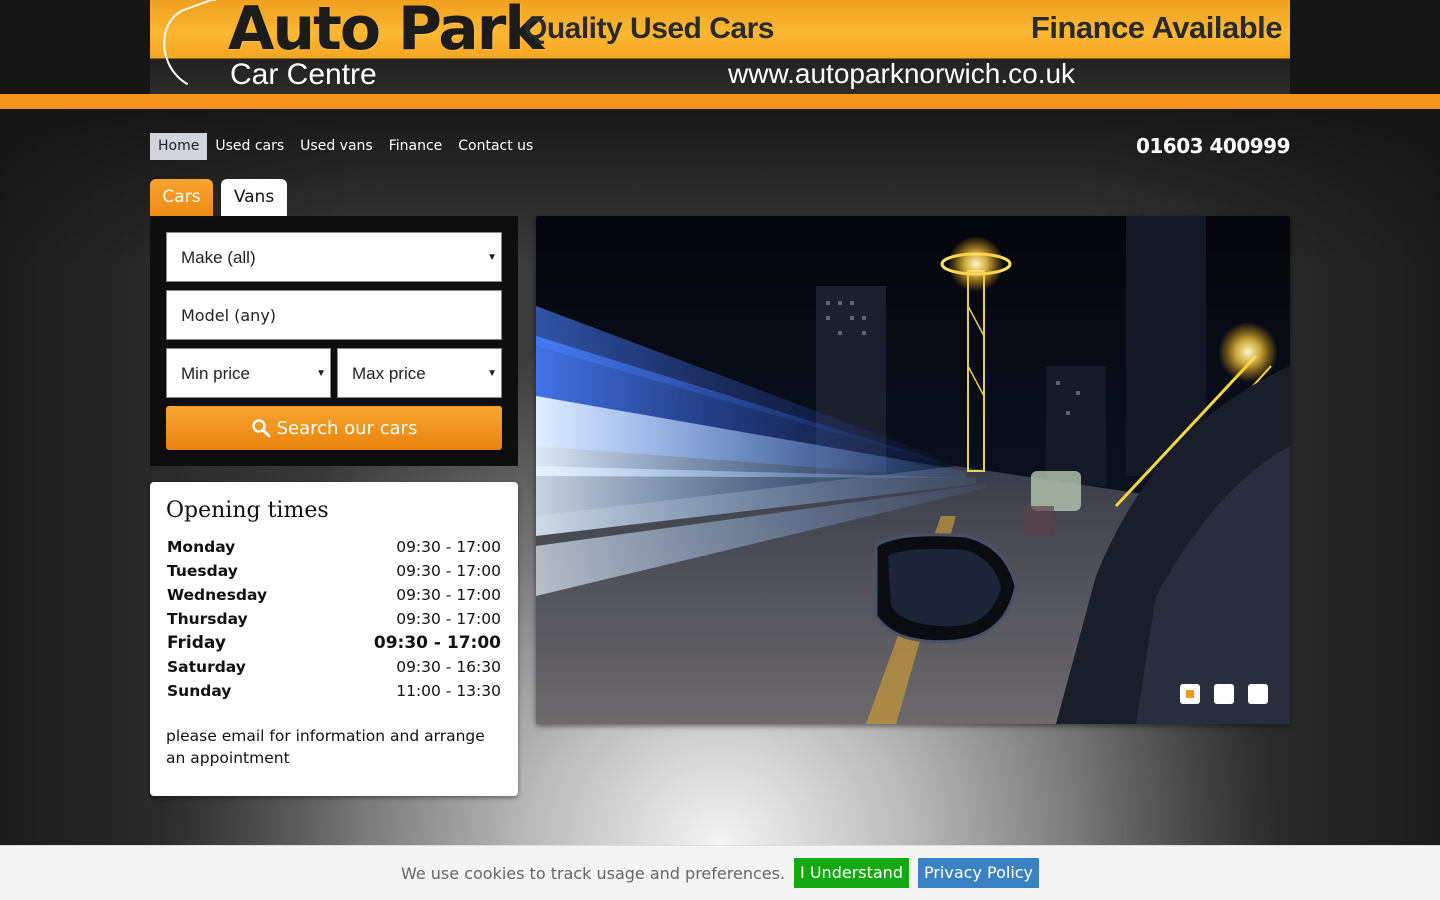 This screenshot has width=1440, height=900. I want to click on privacy-policy-button: Privacy Policy, so click(978, 873).